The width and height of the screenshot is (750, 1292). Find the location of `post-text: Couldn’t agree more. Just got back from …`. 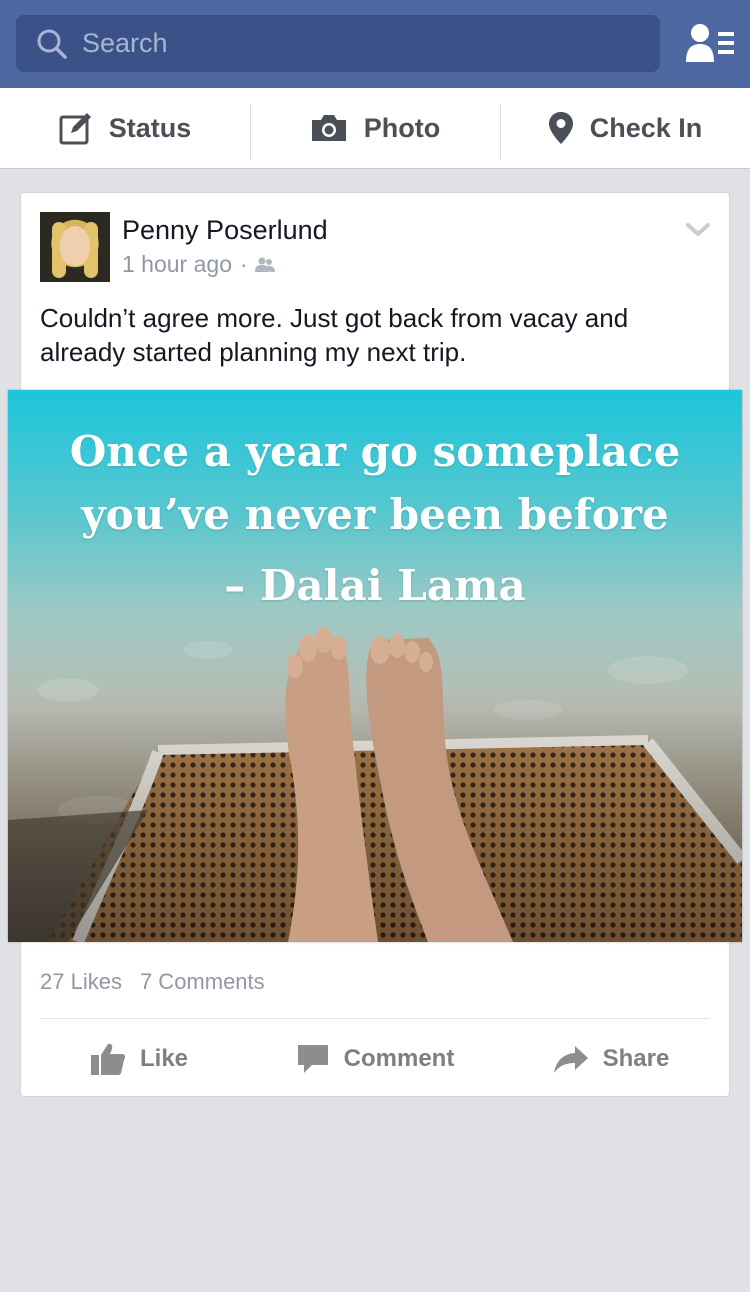

post-text: Couldn’t agree more. Just got back from … is located at coordinates (334, 335).